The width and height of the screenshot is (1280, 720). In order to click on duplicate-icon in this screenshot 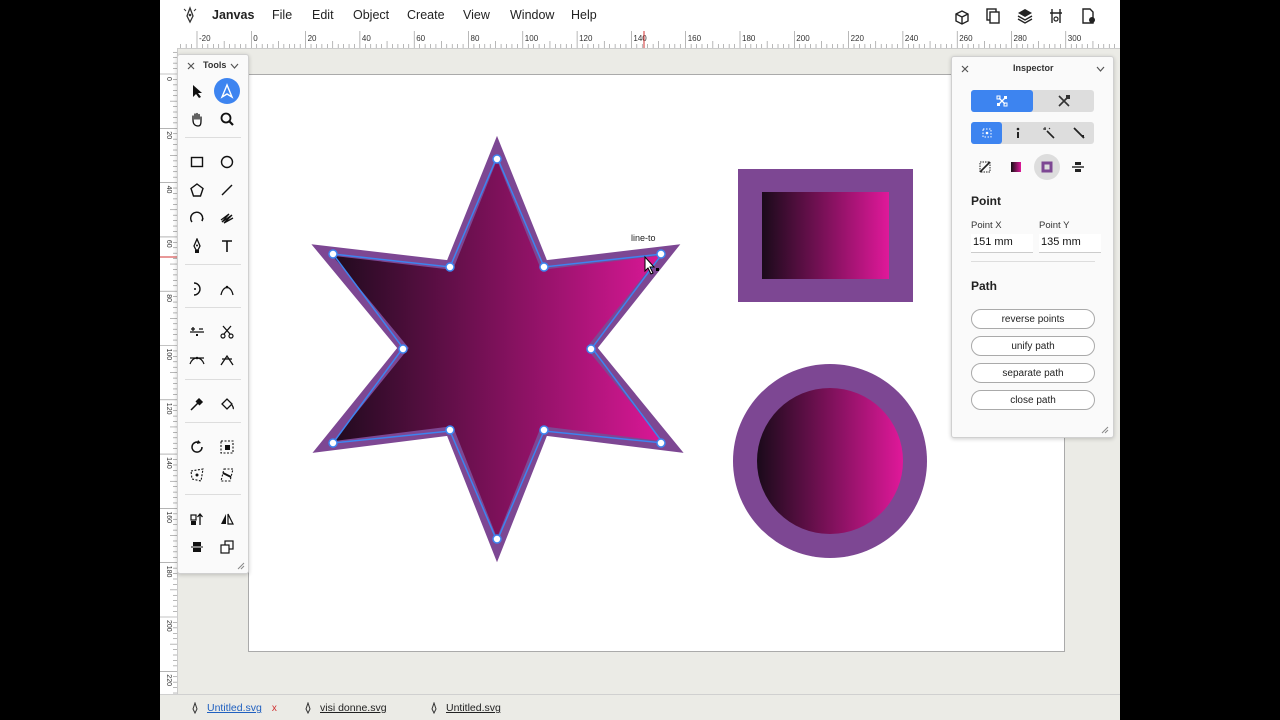, I will do `click(227, 547)`.